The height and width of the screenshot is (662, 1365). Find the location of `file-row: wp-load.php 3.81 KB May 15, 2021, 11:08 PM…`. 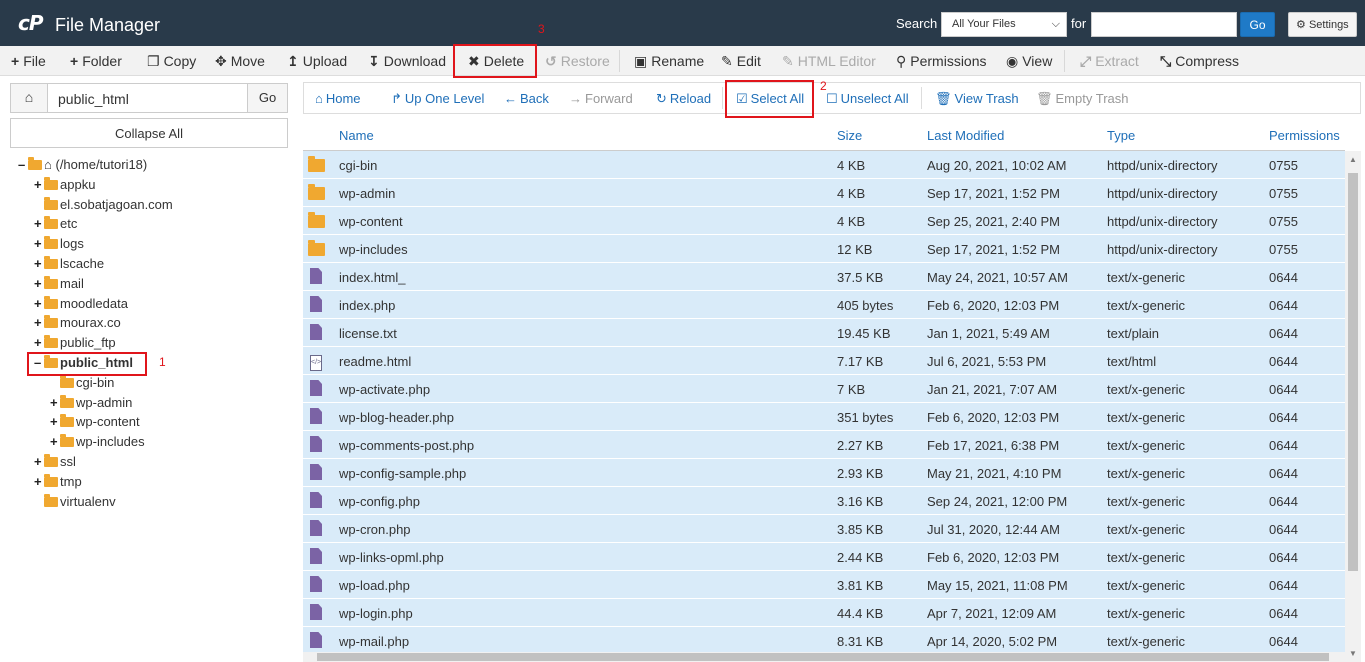

file-row: wp-load.php 3.81 KB May 15, 2021, 11:08 PM… is located at coordinates (824, 585).